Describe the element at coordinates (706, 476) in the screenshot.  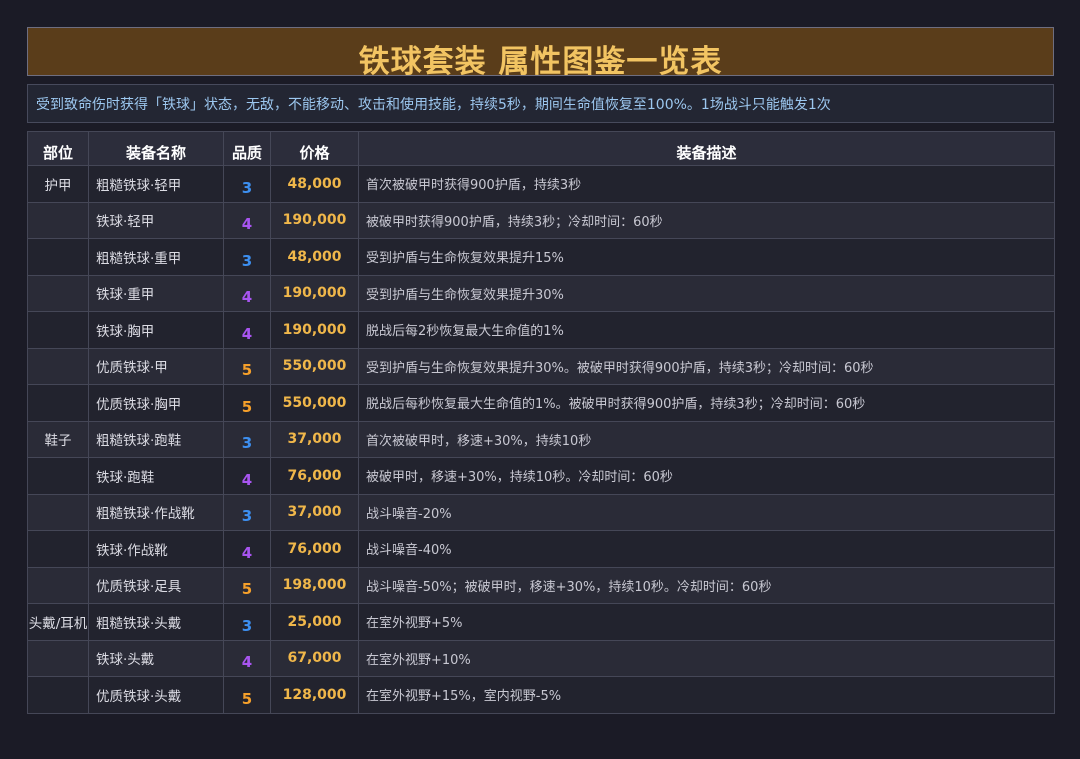
I see `equipment-description: 被破甲时，移速+30%，持续10秒。冷却时间：60秒` at that location.